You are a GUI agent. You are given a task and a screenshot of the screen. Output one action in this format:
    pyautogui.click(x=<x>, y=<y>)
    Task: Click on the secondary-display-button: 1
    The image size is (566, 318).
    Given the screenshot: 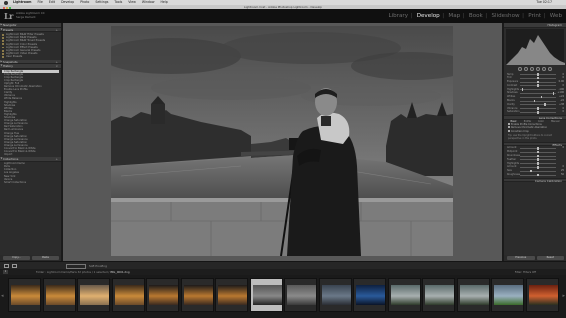 What is the action you would take?
    pyautogui.click(x=5, y=272)
    